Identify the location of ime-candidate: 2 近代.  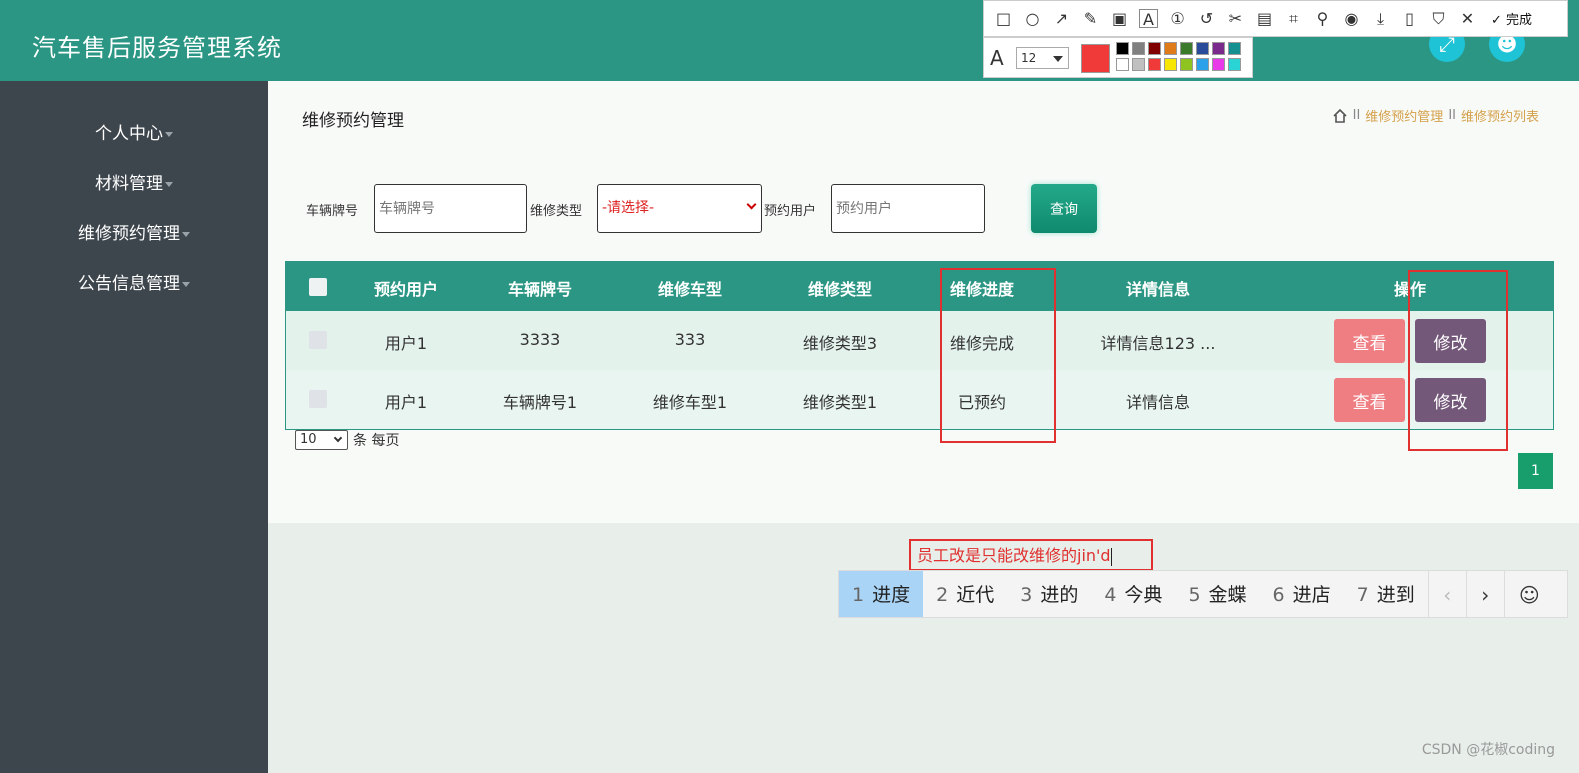
(965, 594).